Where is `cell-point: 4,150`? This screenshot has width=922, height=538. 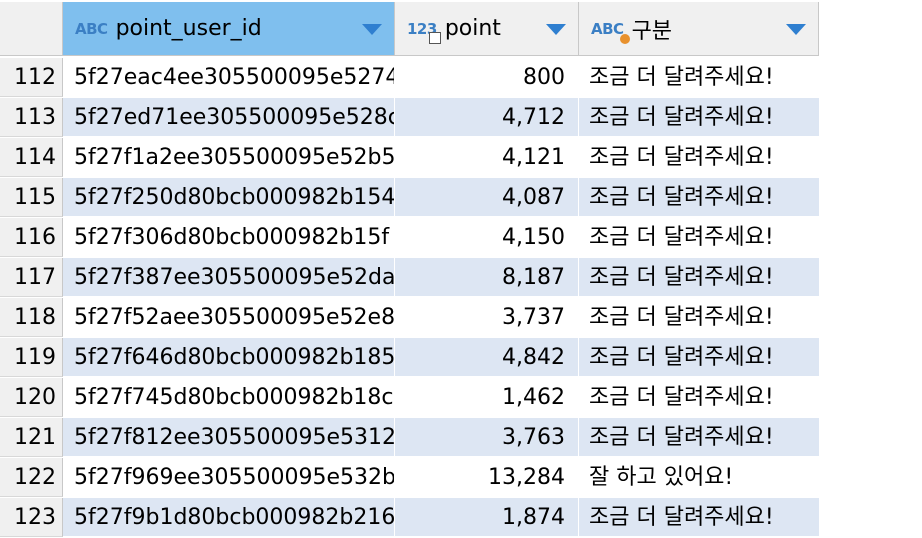 cell-point: 4,150 is located at coordinates (487, 237).